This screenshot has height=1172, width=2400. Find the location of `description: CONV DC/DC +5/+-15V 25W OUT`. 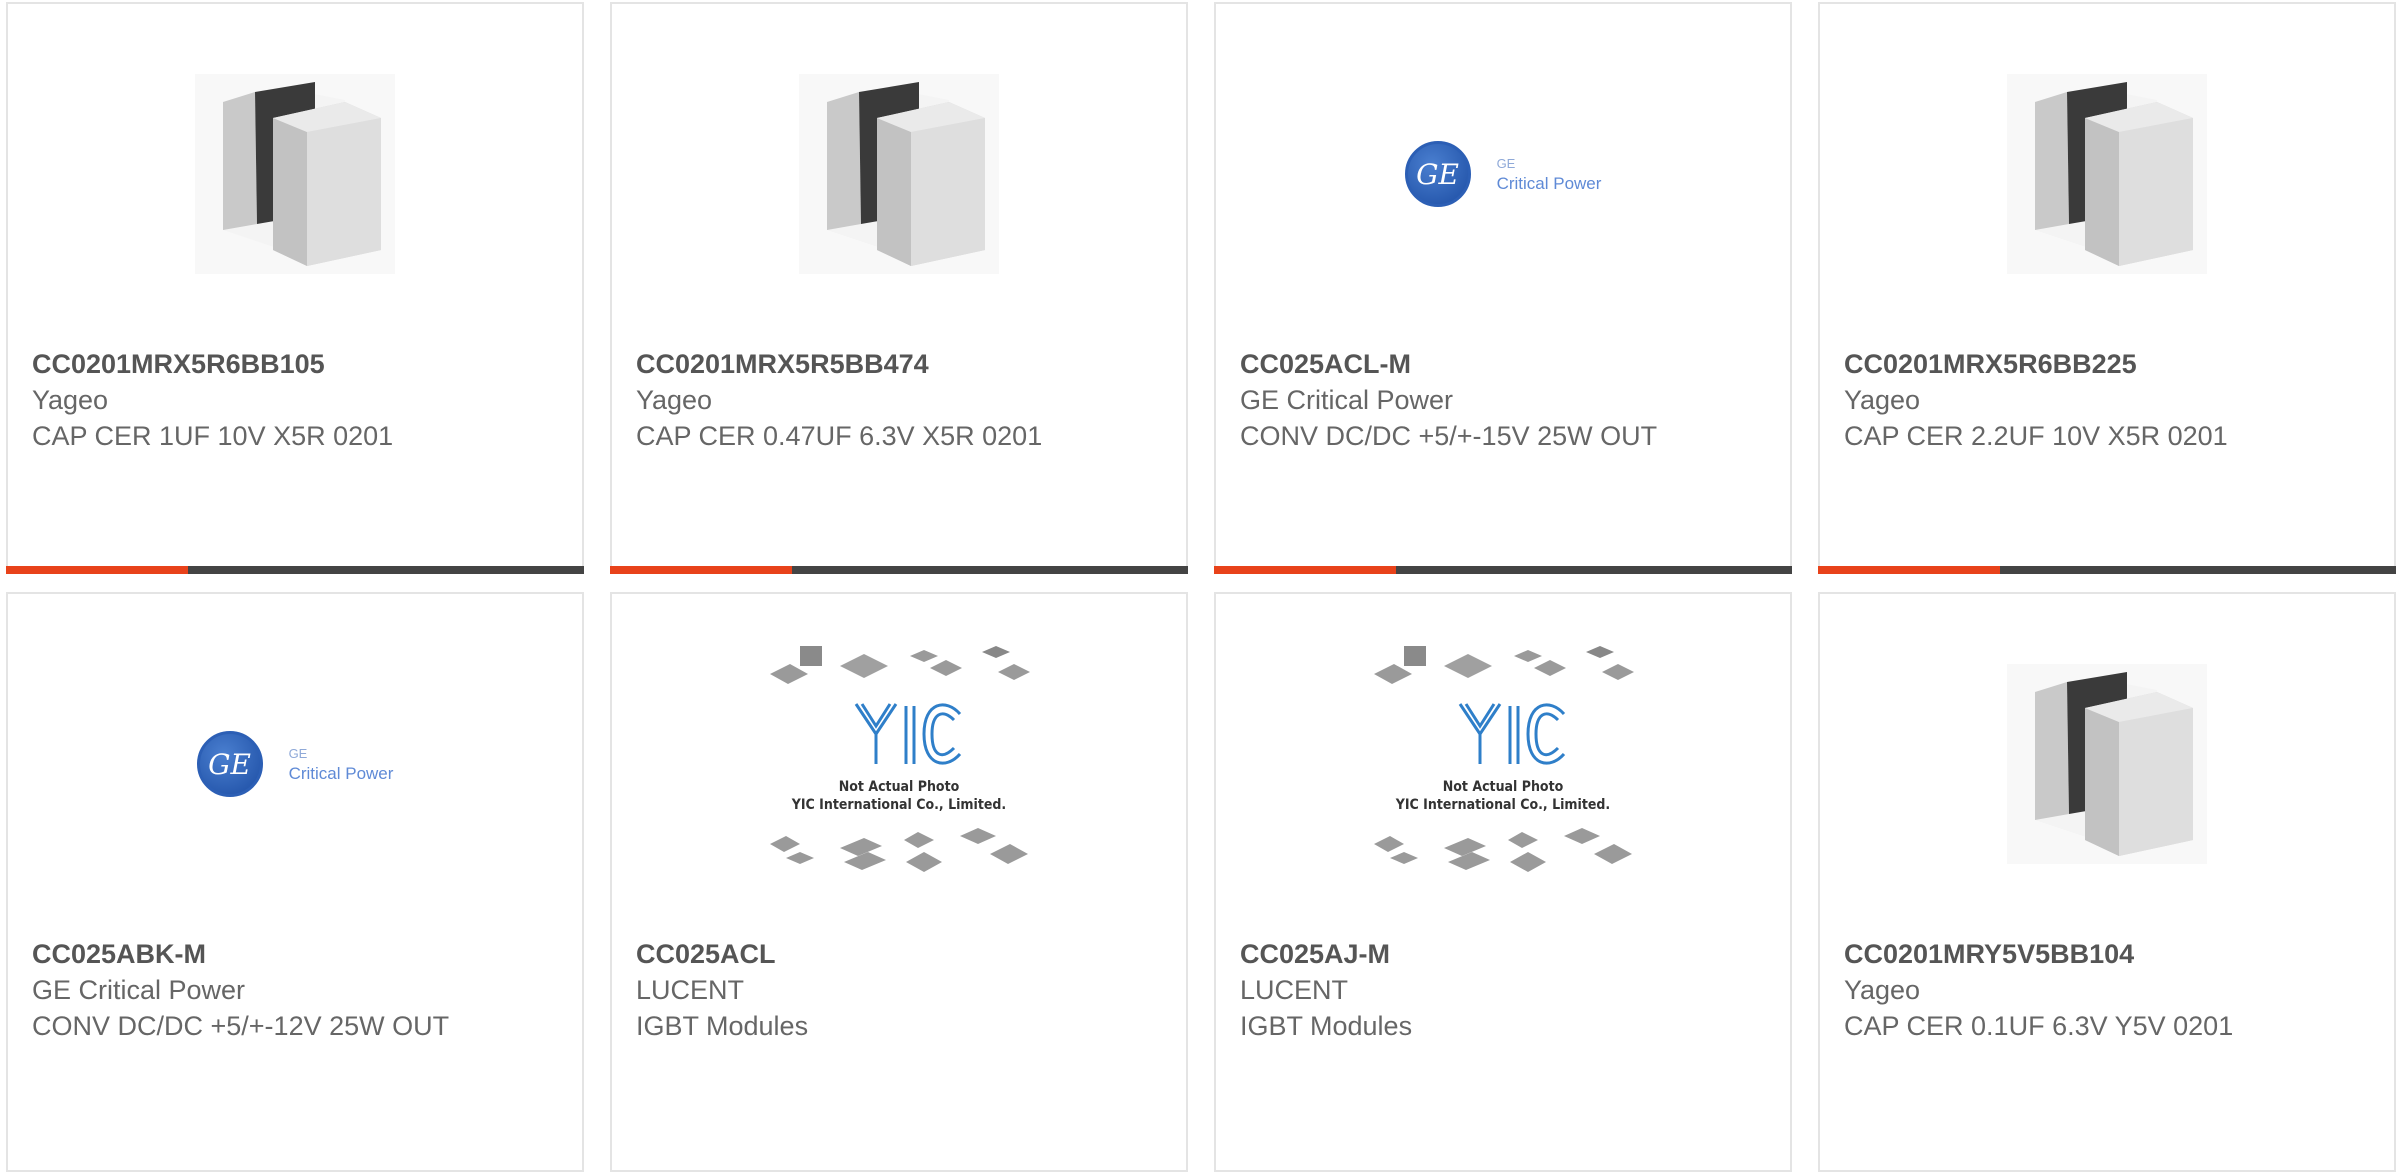

description: CONV DC/DC +5/+-15V 25W OUT is located at coordinates (1449, 436).